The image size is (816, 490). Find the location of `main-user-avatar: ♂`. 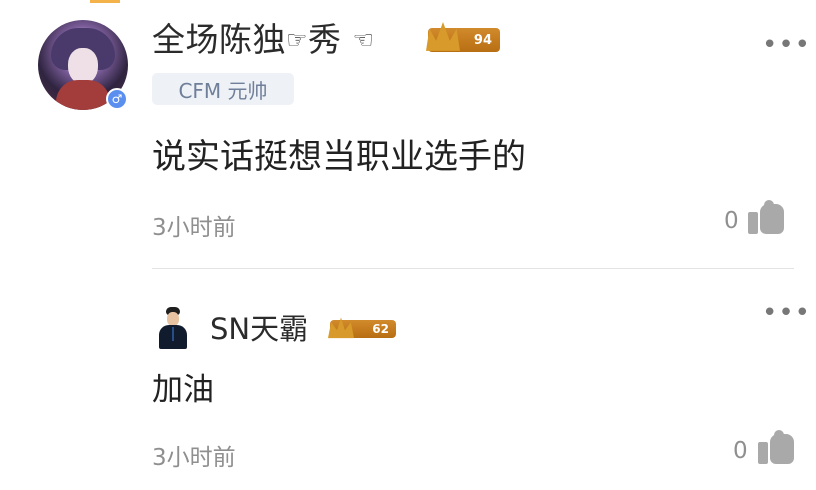

main-user-avatar: ♂ is located at coordinates (83, 65).